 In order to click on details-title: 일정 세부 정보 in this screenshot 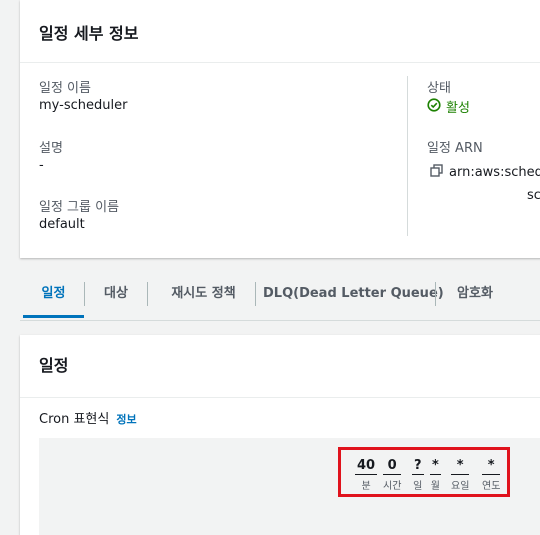, I will do `click(89, 33)`.